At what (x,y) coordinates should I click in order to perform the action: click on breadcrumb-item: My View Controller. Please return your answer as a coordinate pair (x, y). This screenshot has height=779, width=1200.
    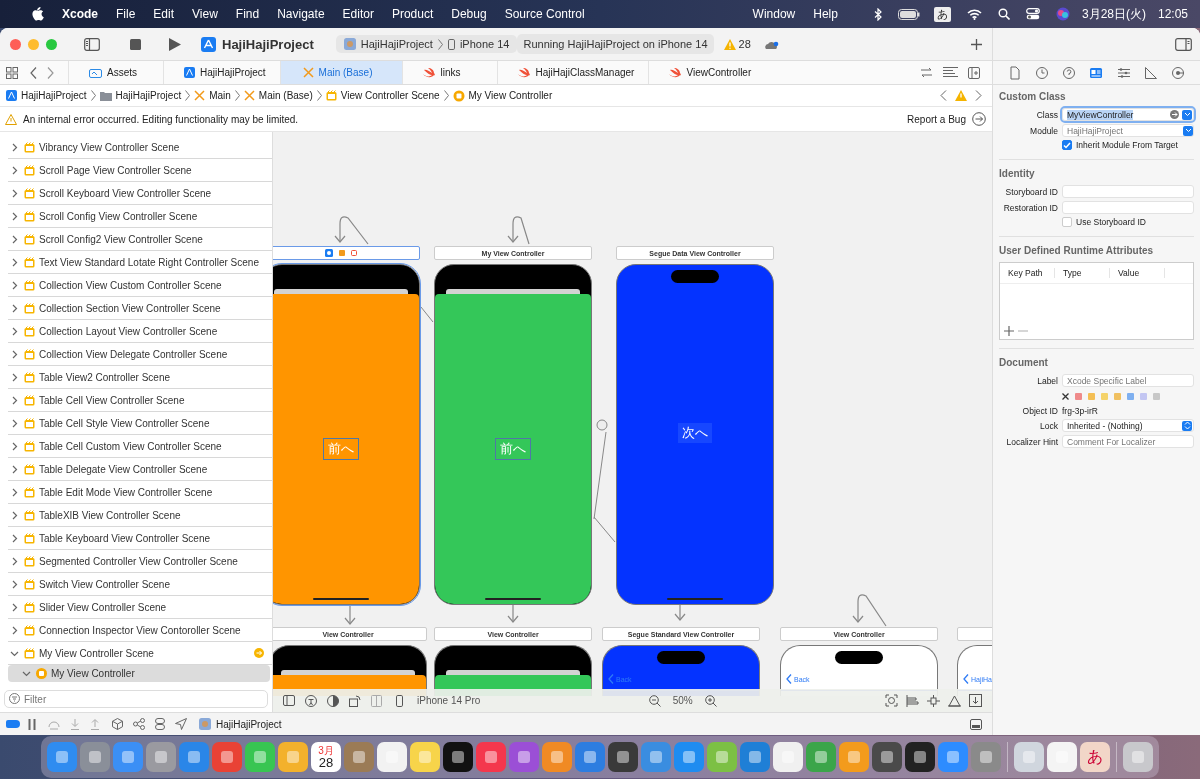
    Looking at the image, I should click on (502, 95).